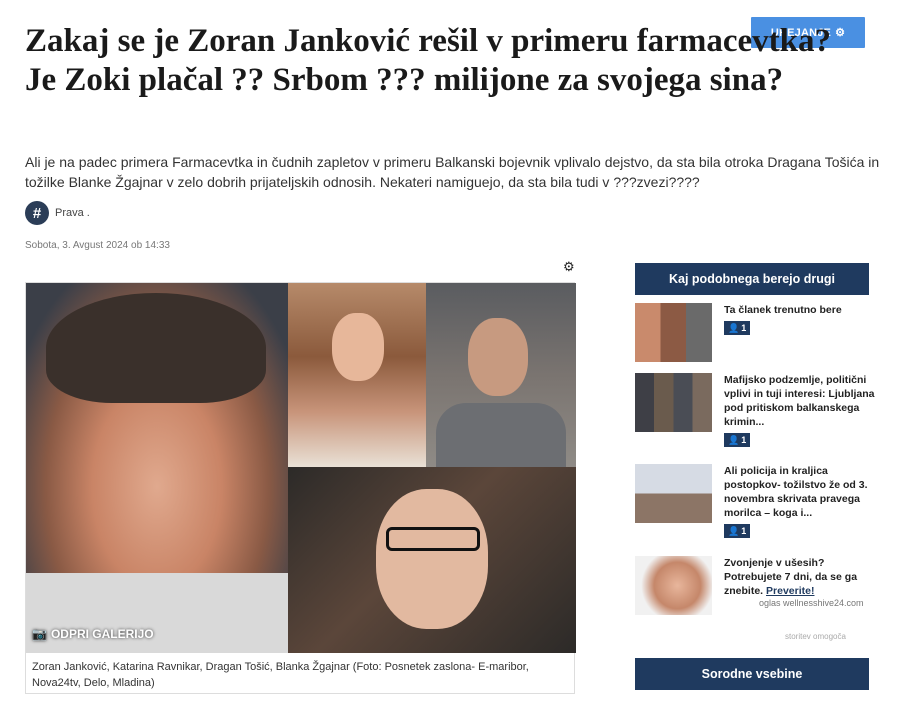  Describe the element at coordinates (432, 560) in the screenshot. I see `photo-bottom-right` at that location.